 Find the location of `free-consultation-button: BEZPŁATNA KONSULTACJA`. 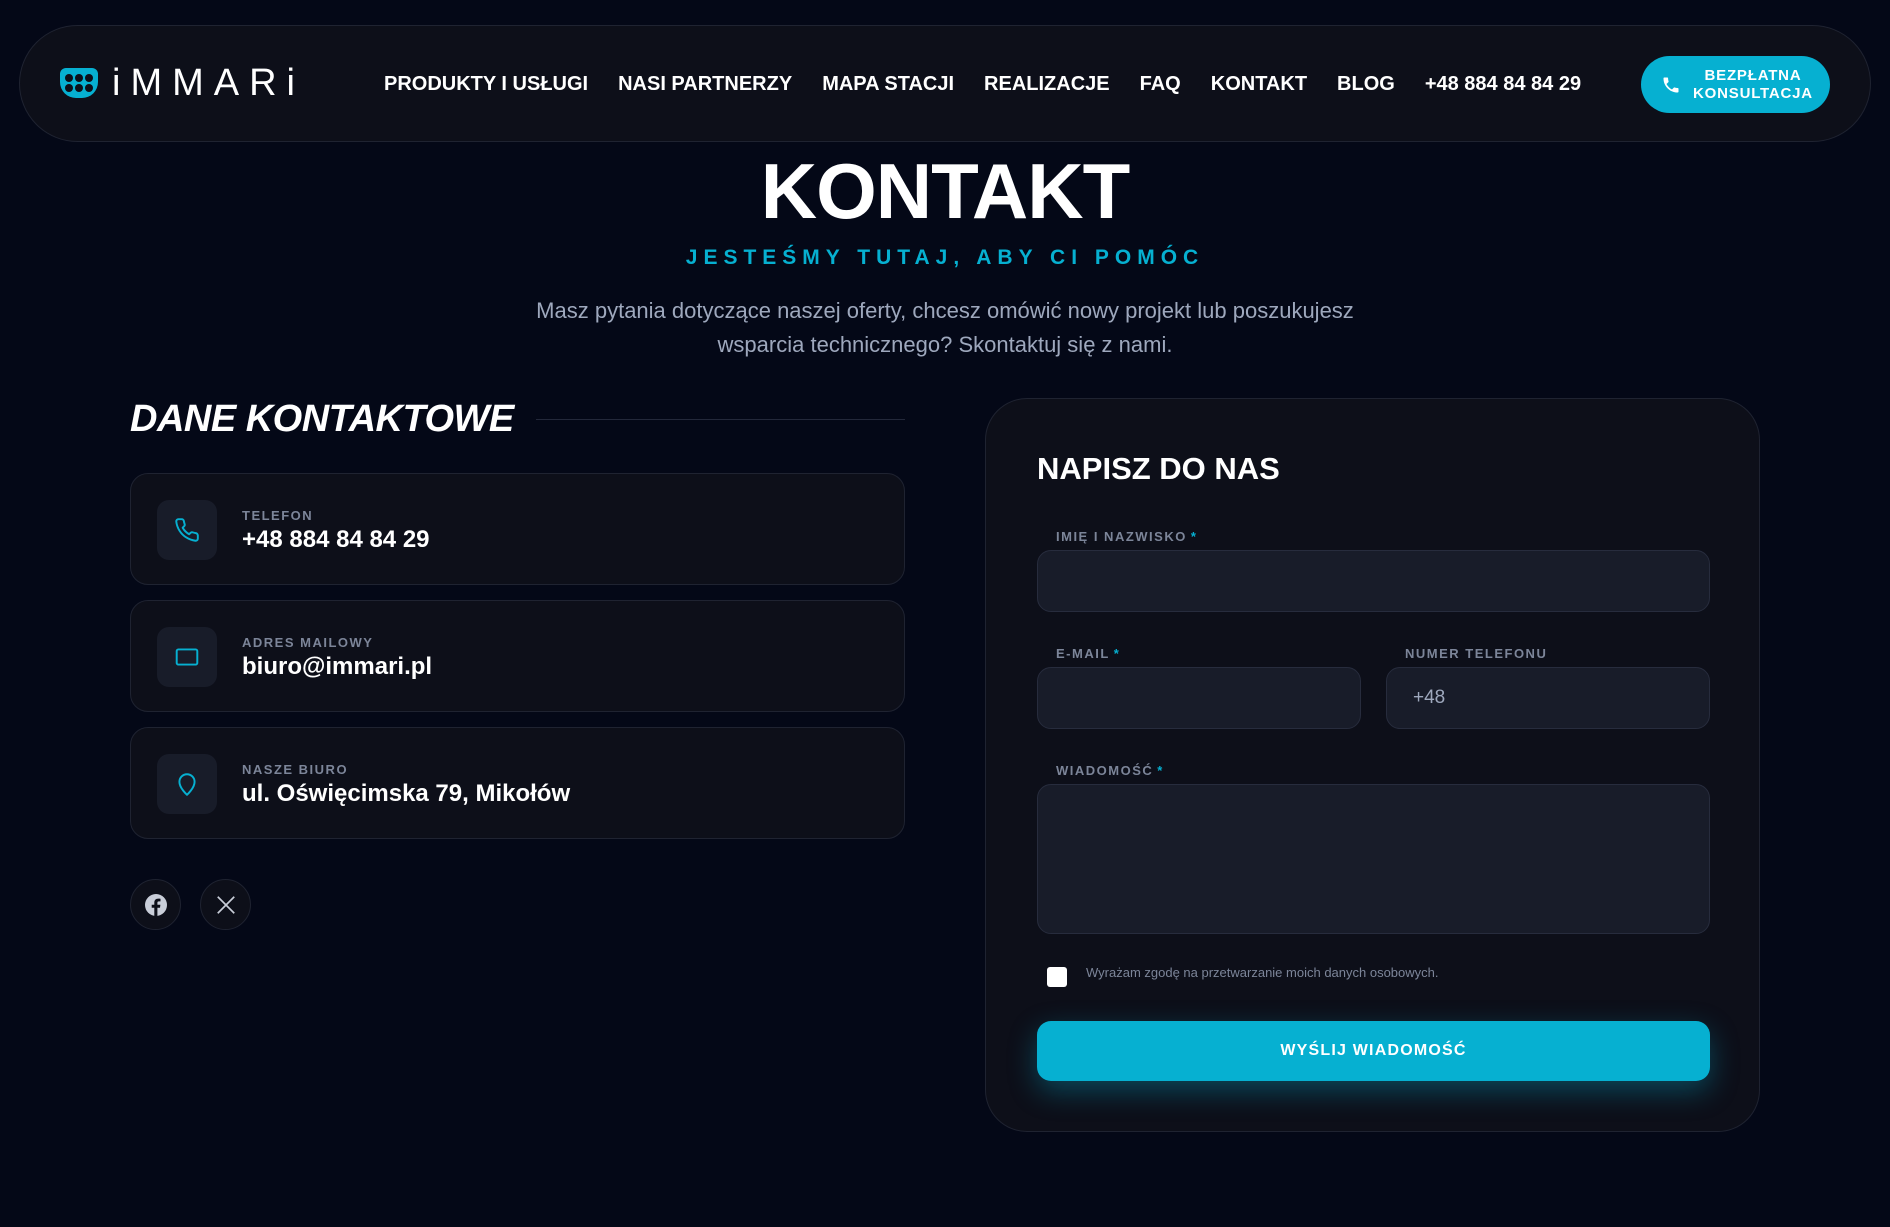

free-consultation-button: BEZPŁATNA KONSULTACJA is located at coordinates (1735, 84).